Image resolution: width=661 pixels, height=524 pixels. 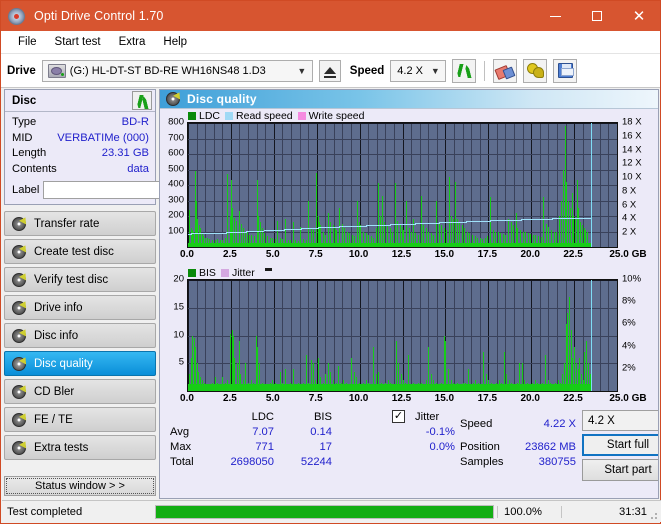 I want to click on y-axis-tick: 800, so click(x=176, y=122).